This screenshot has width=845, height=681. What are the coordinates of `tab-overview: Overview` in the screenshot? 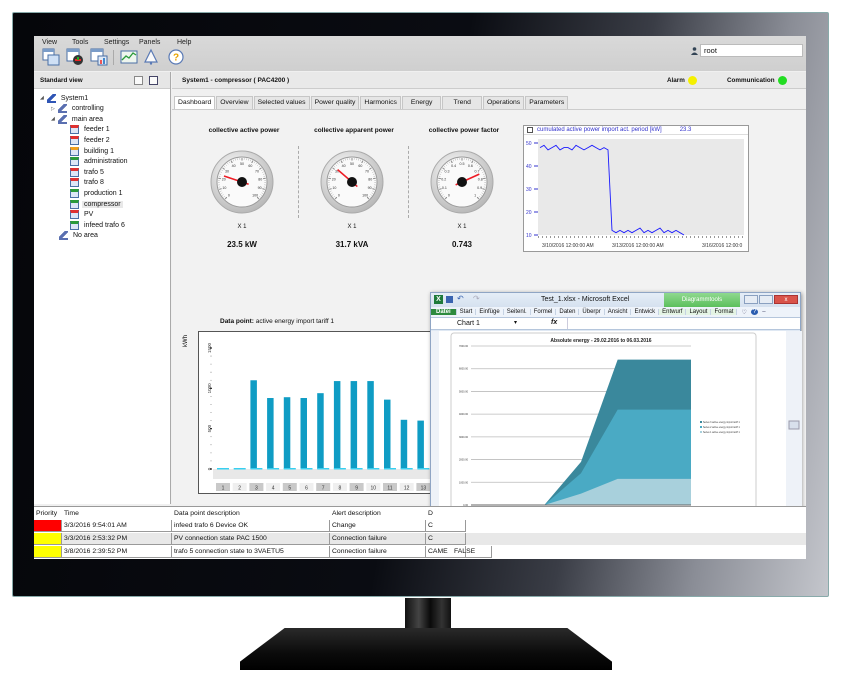 It's located at (234, 102).